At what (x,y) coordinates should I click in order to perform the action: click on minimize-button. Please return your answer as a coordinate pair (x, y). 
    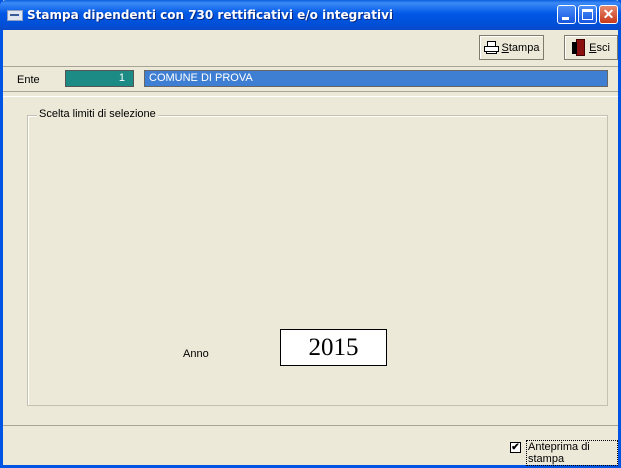
    Looking at the image, I should click on (566, 14).